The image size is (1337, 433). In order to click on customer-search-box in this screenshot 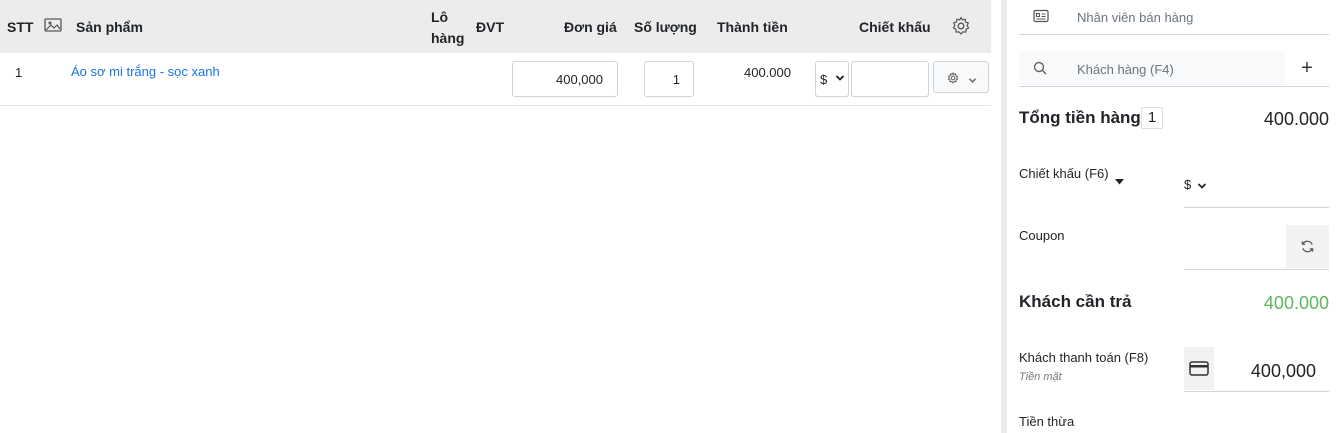, I will do `click(1174, 68)`.